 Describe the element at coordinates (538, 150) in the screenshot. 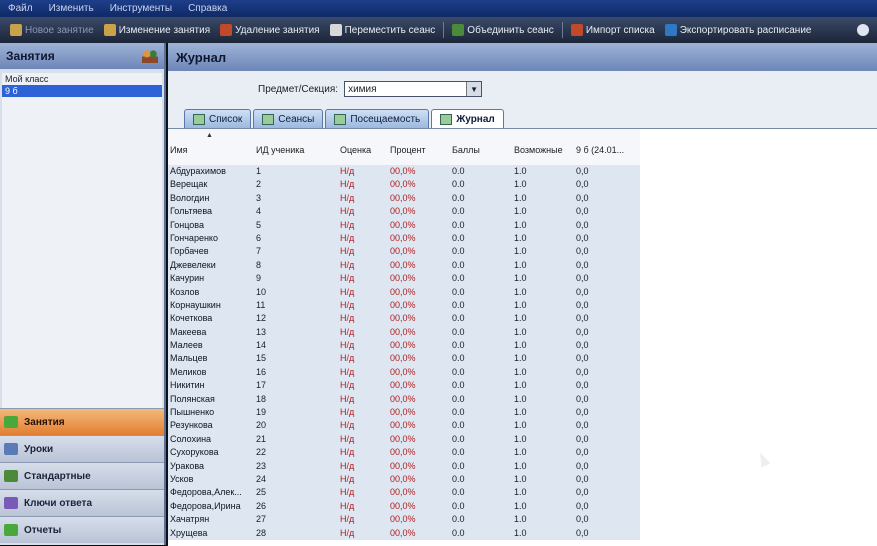

I see `column-header: Возможные` at that location.